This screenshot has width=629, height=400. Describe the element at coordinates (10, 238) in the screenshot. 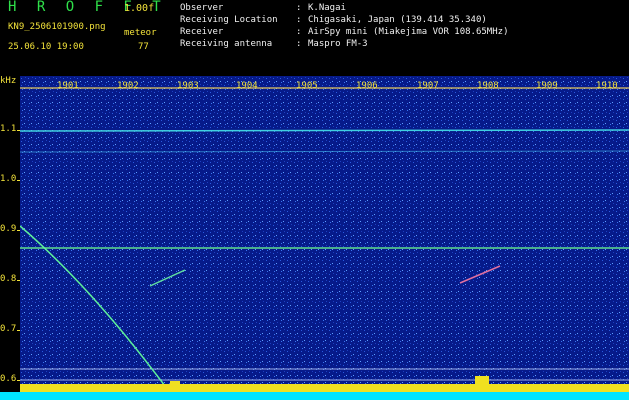

I see `y-axis: kHz 1.1 1.0 0.9 0.8 0.7 0.6` at that location.